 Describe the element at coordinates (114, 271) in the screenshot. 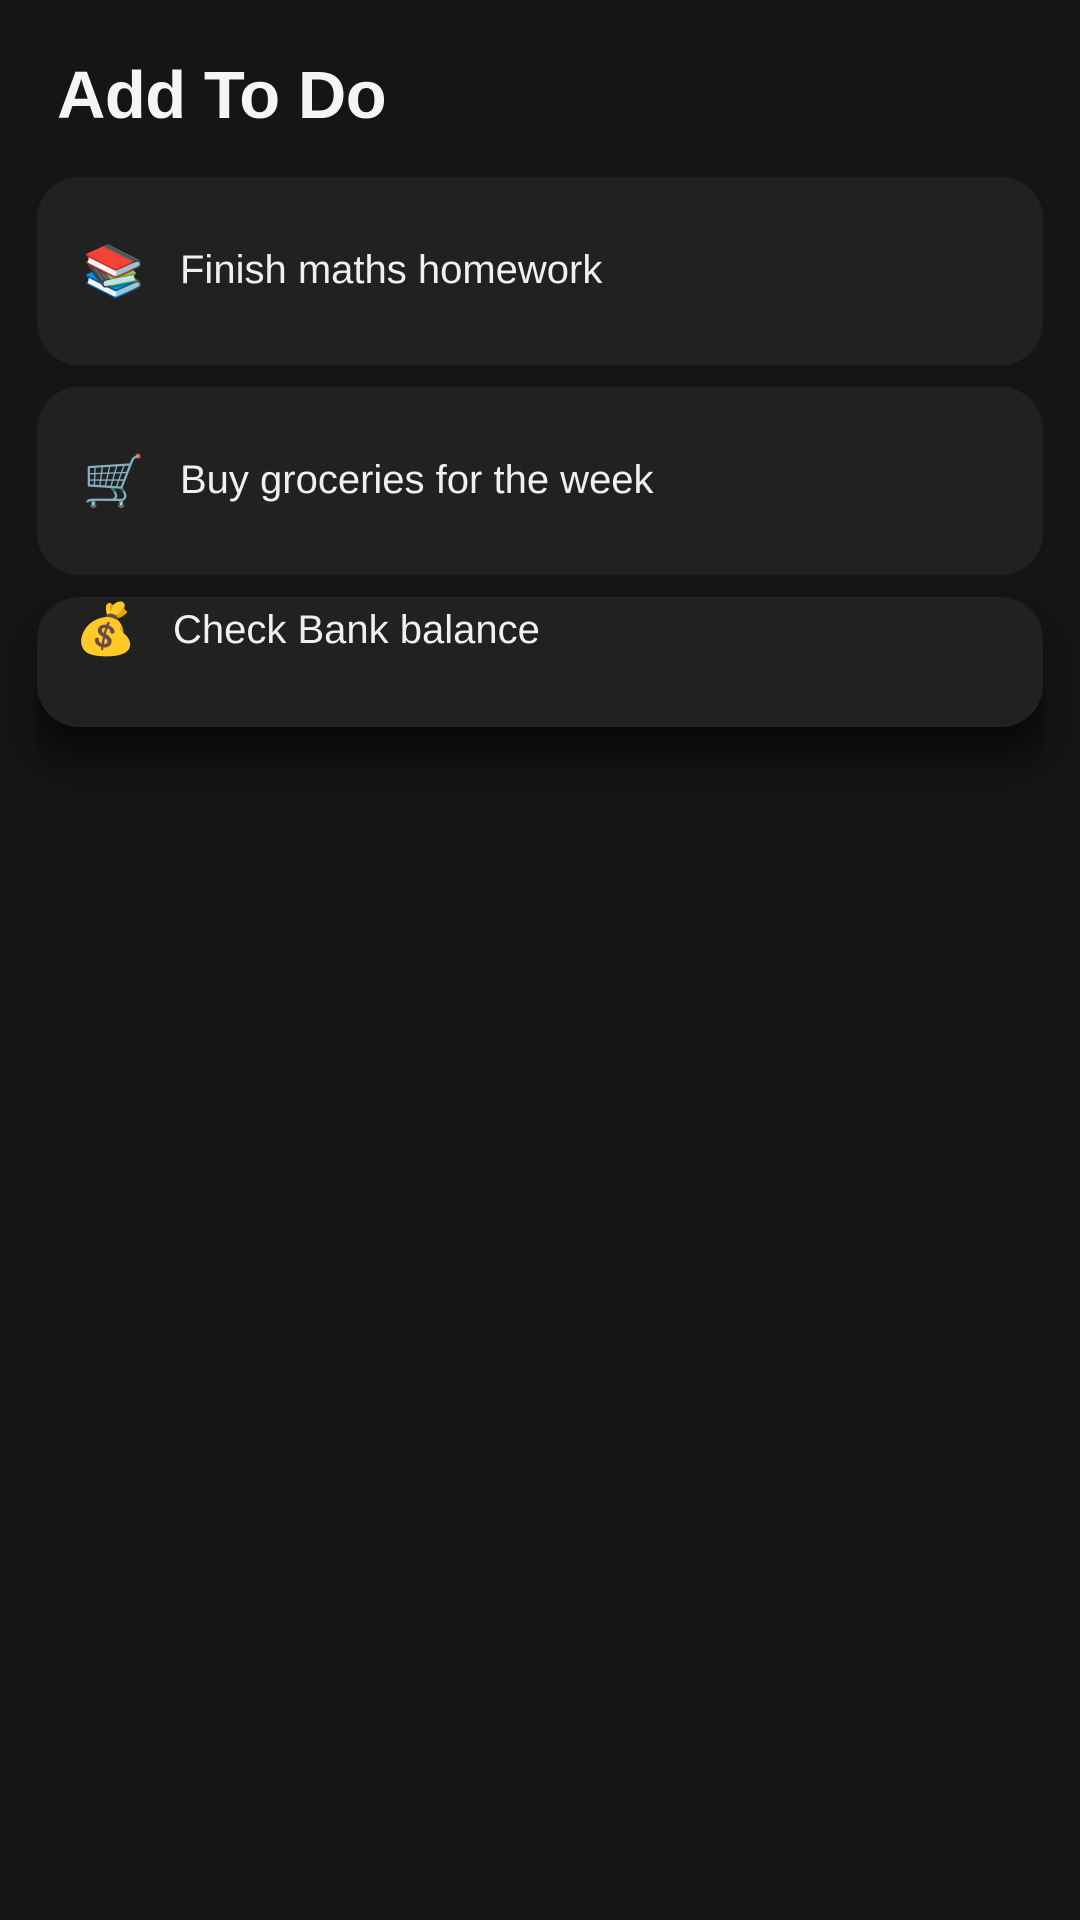

I see `books-icon: 📚` at that location.